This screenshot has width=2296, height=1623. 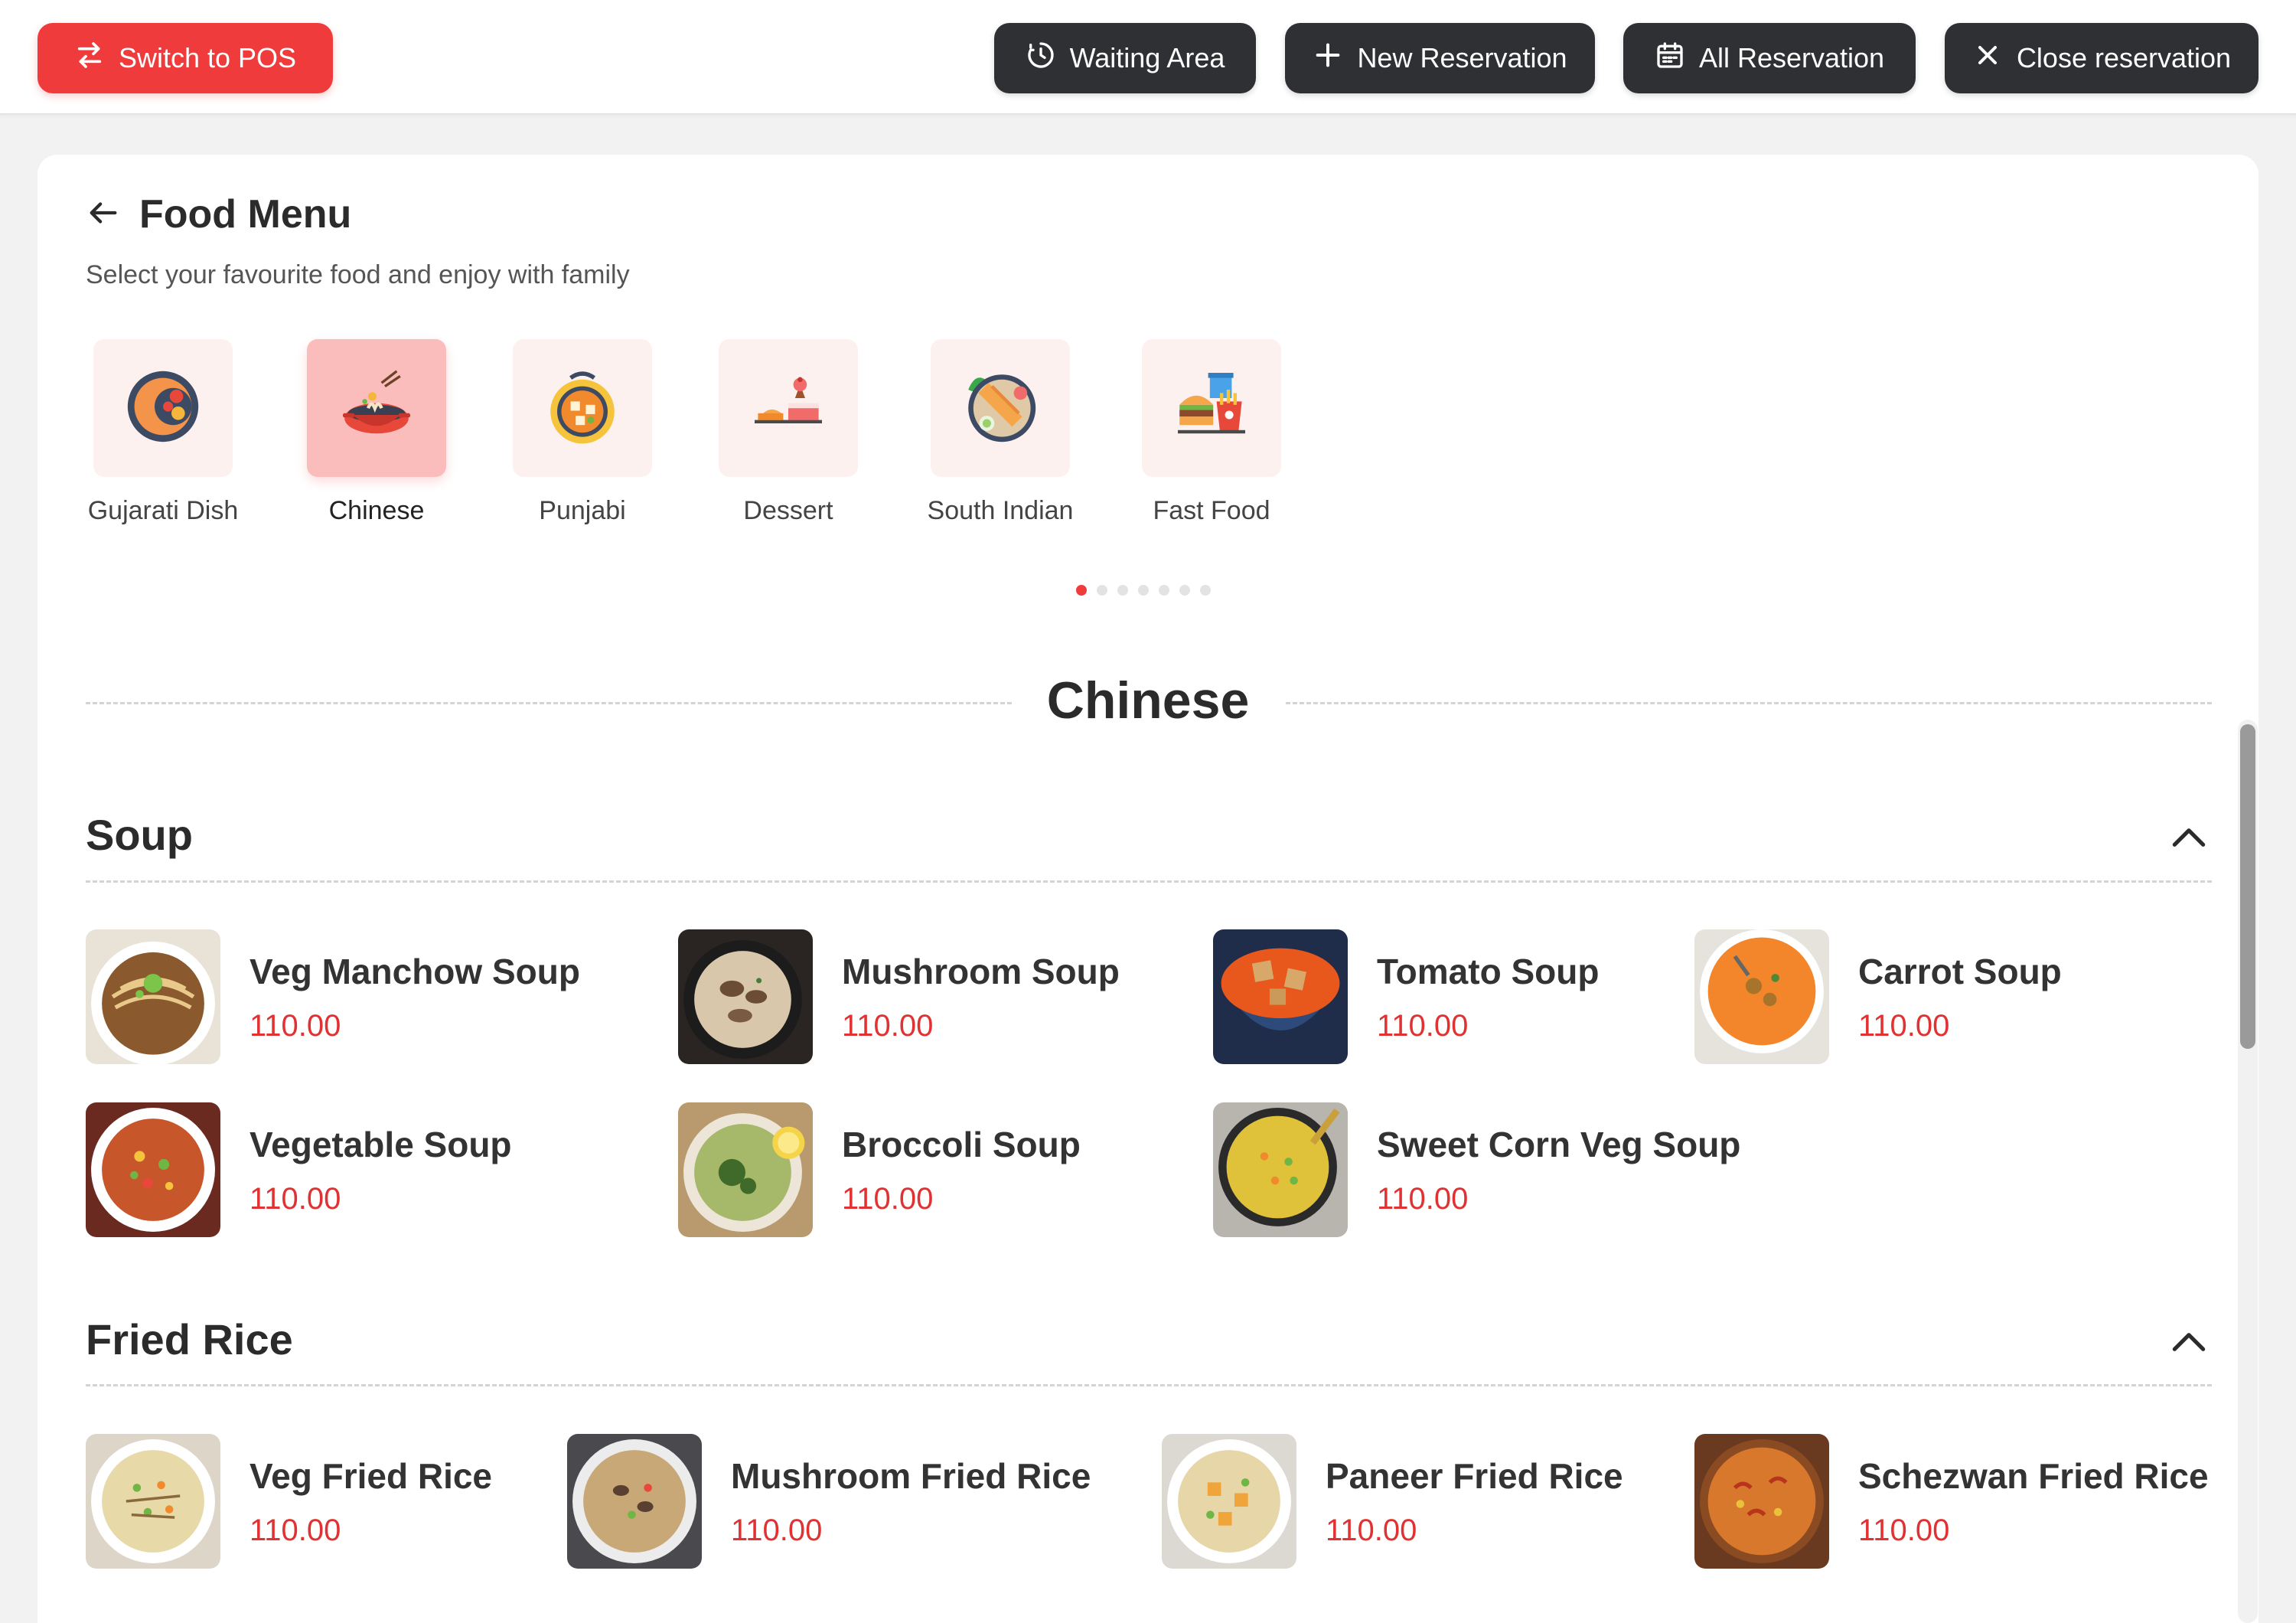 What do you see at coordinates (1951, 1501) in the screenshot?
I see `menu-item: Schezwan Fried Rice 110.00` at bounding box center [1951, 1501].